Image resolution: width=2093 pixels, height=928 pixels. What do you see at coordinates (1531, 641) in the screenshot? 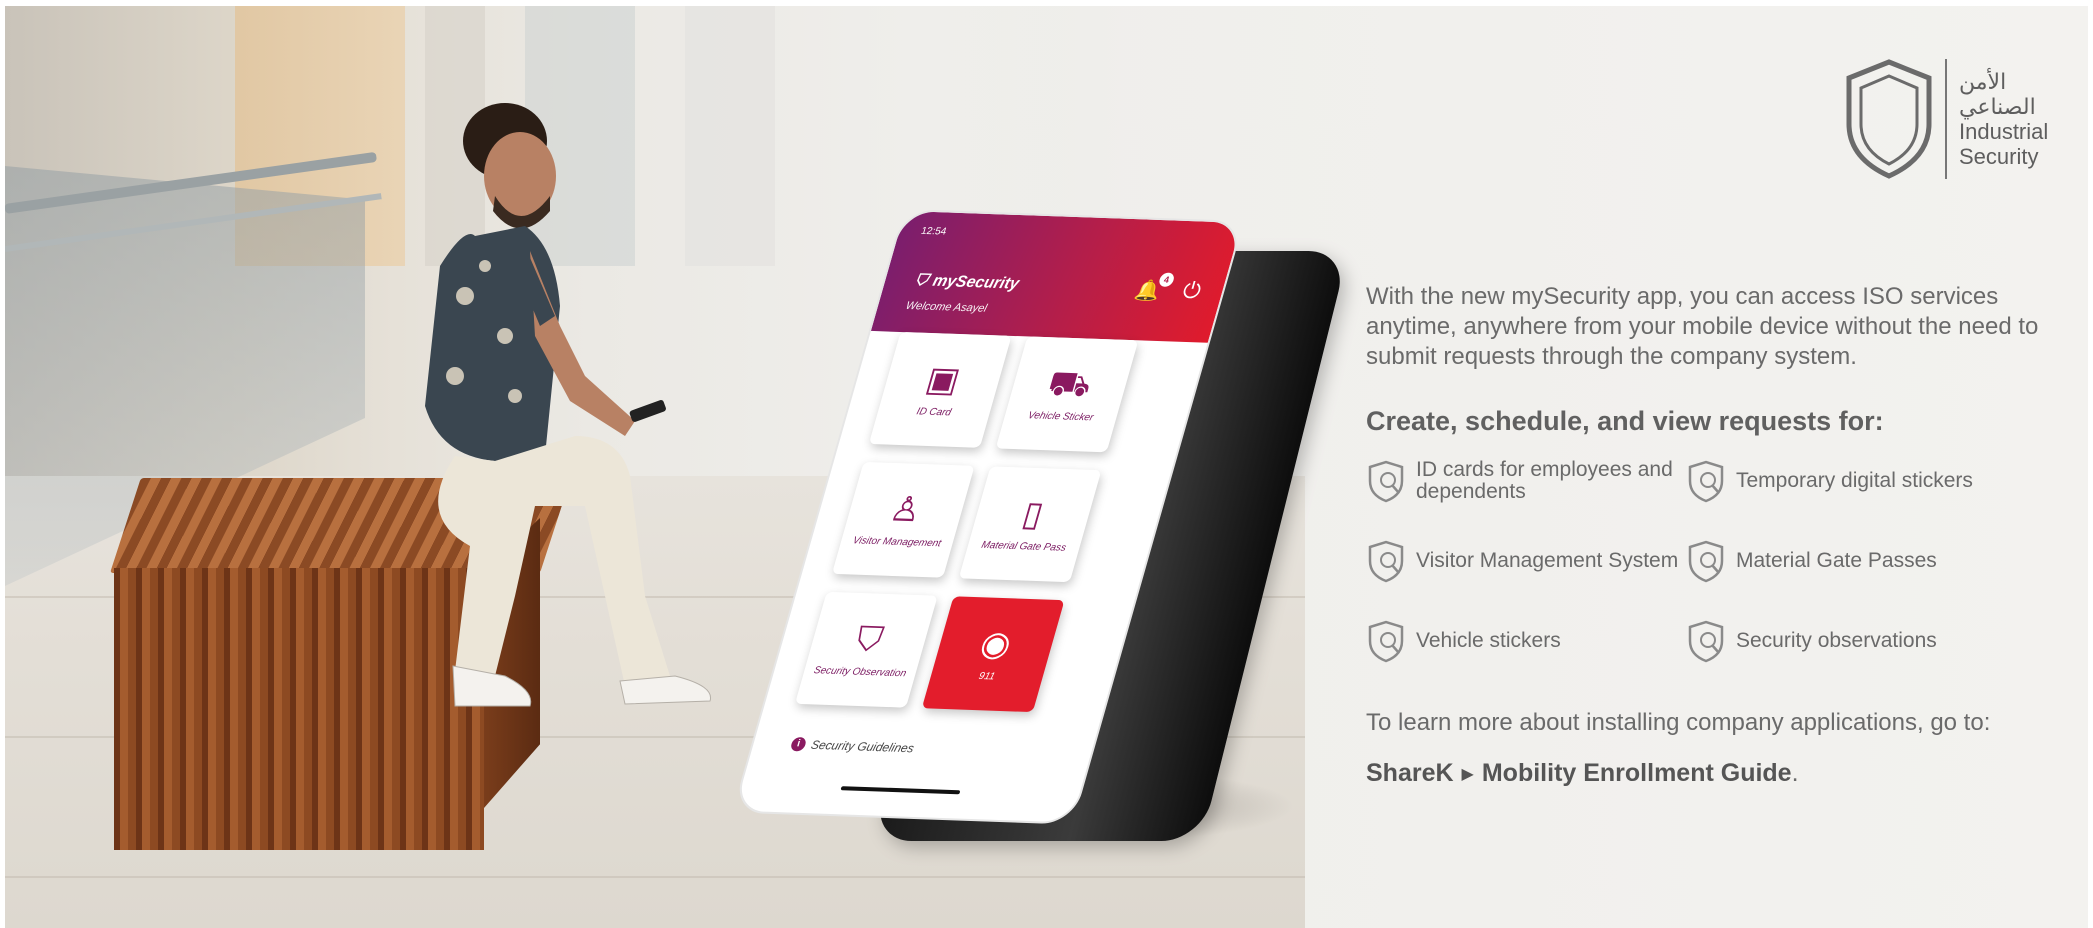
I see `feature-item: Vehicle stickers` at bounding box center [1531, 641].